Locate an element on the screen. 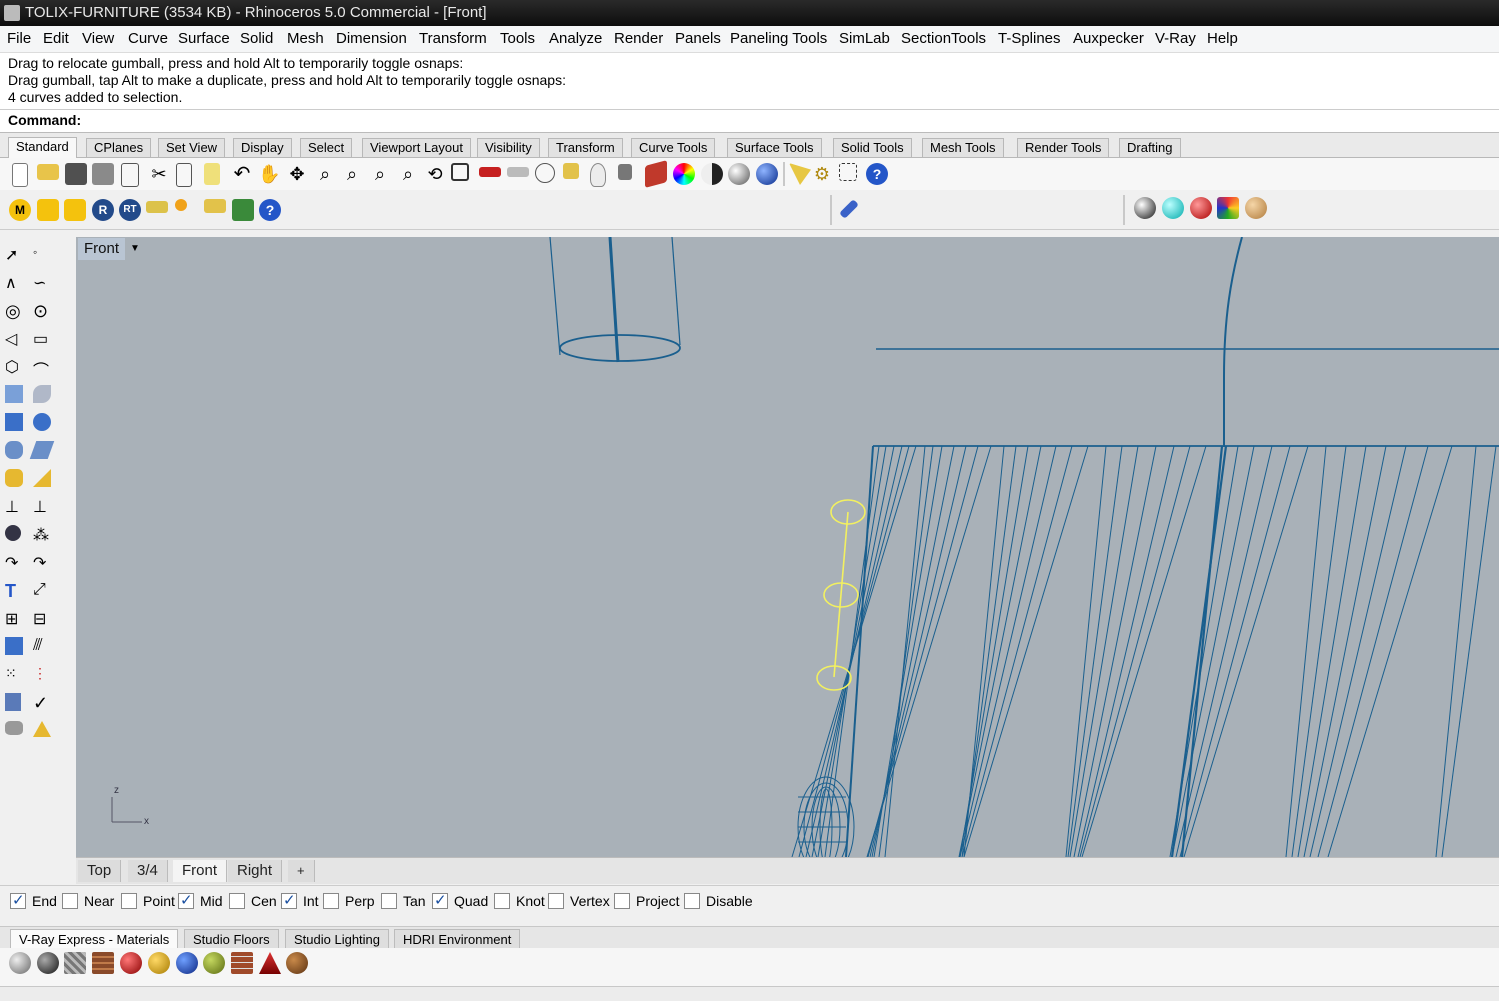  layout-icon is located at coordinates (13, 702).